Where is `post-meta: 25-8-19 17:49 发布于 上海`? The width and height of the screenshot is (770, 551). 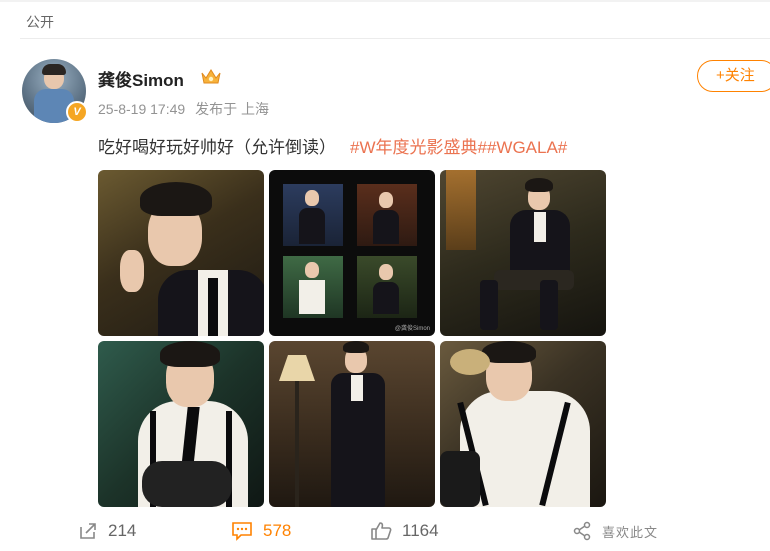
post-meta: 25-8-19 17:49 发布于 上海 is located at coordinates (186, 109).